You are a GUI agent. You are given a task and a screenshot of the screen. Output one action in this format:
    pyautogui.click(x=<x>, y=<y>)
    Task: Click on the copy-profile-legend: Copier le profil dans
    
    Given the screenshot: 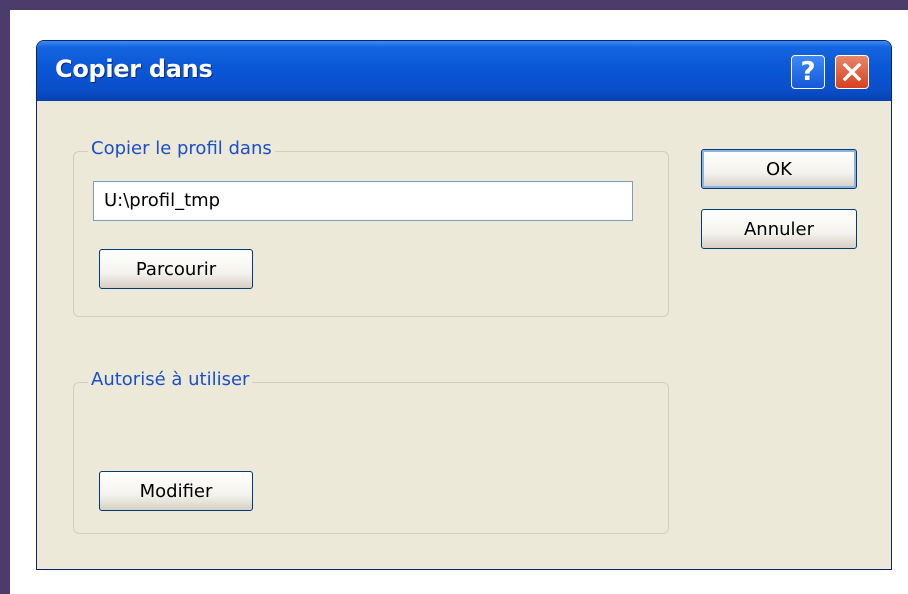 What is the action you would take?
    pyautogui.click(x=181, y=148)
    